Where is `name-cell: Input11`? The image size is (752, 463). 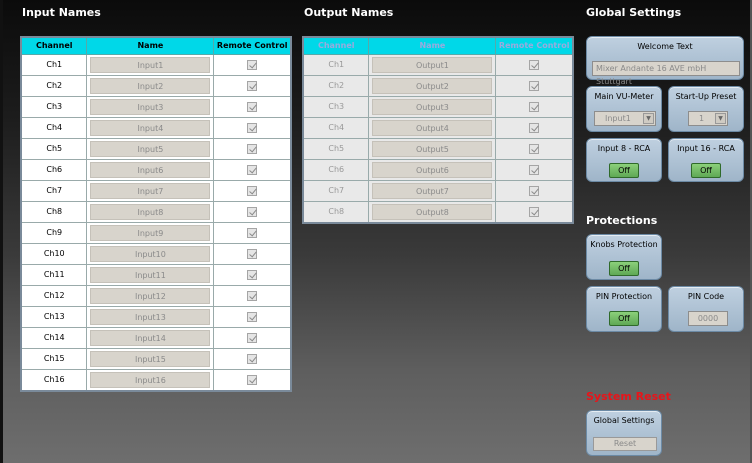
name-cell: Input11 is located at coordinates (150, 274).